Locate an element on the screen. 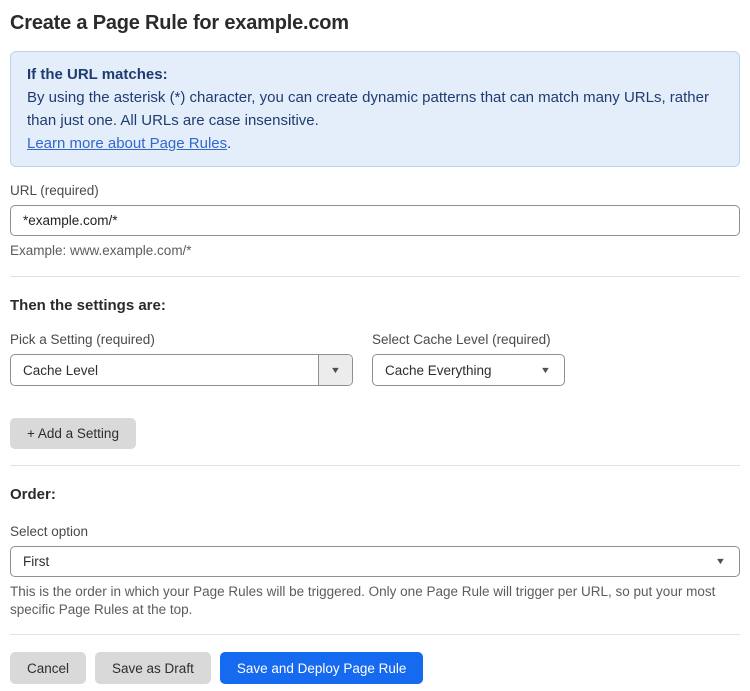 Image resolution: width=750 pixels, height=691 pixels. learn-more-page-rules-link: Learn more about Page Rules is located at coordinates (127, 143).